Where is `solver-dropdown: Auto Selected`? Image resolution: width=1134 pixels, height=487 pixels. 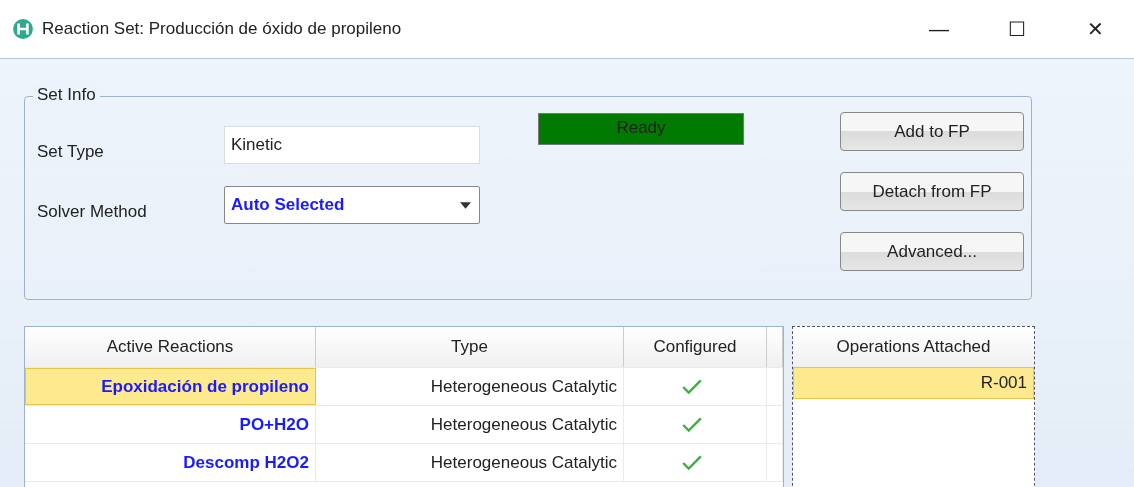
solver-dropdown: Auto Selected is located at coordinates (352, 205).